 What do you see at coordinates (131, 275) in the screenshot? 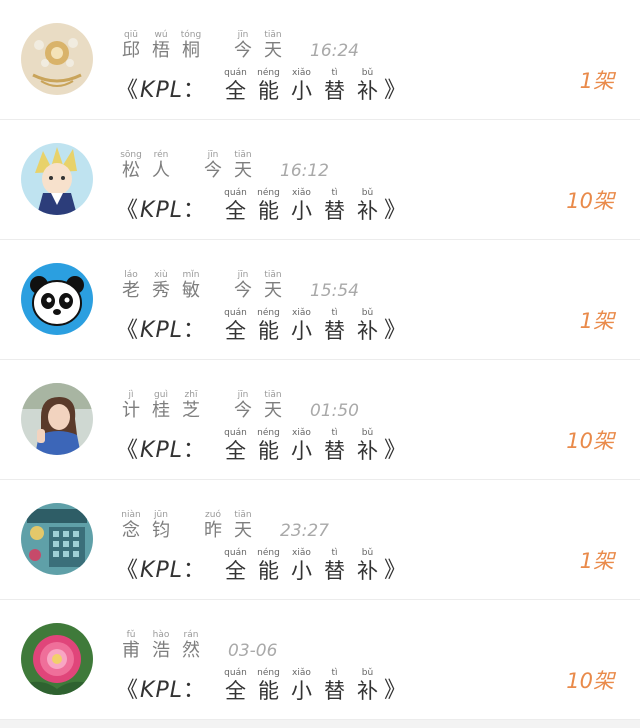
I see `name-char-pinyin: láo` at bounding box center [131, 275].